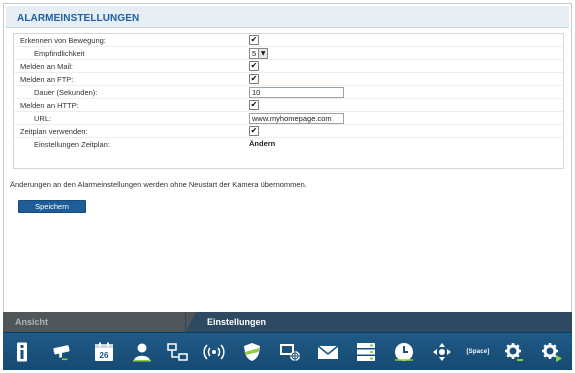  What do you see at coordinates (32, 322) in the screenshot?
I see `tab-view-label: Ansicht` at bounding box center [32, 322].